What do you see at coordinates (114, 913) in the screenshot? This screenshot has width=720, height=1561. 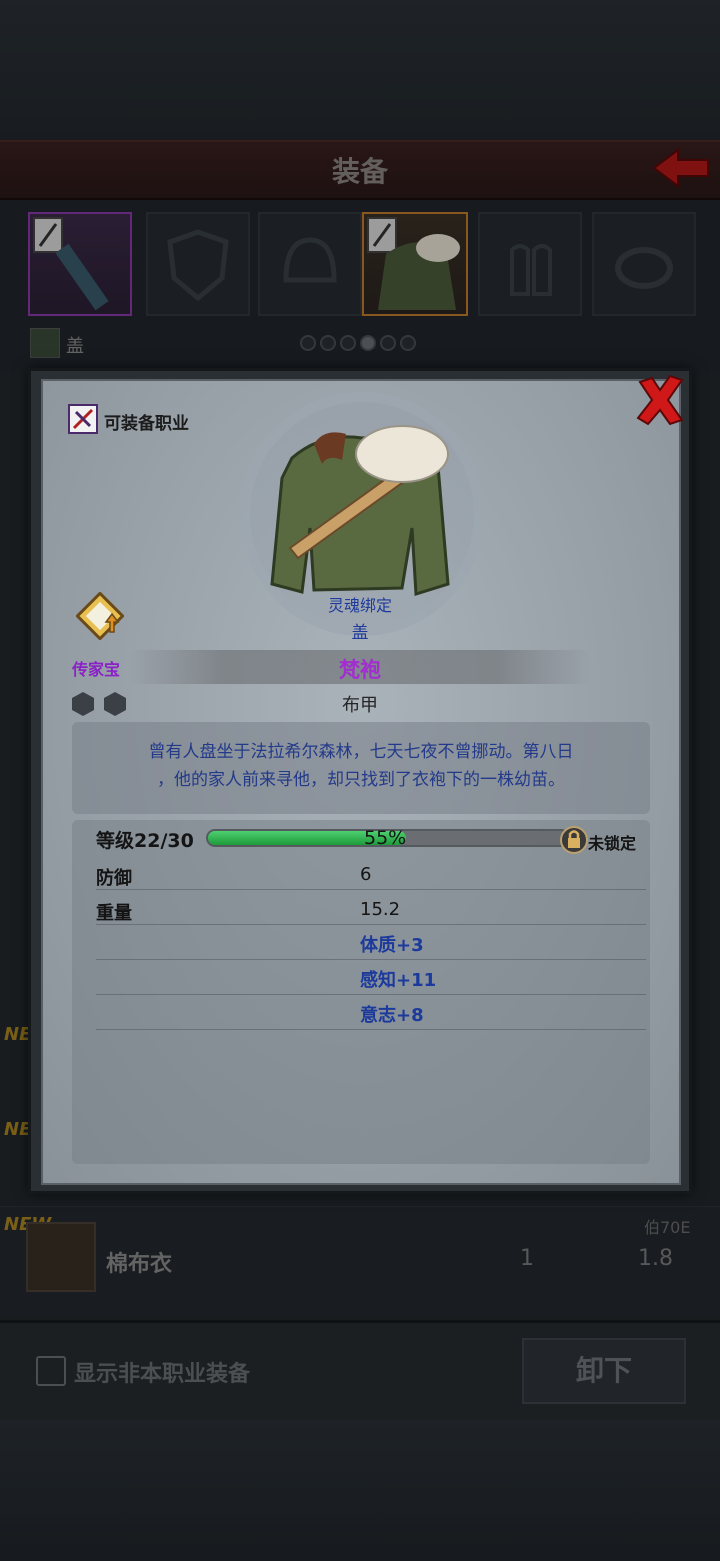 I see `stat-label-weight: 重量` at bounding box center [114, 913].